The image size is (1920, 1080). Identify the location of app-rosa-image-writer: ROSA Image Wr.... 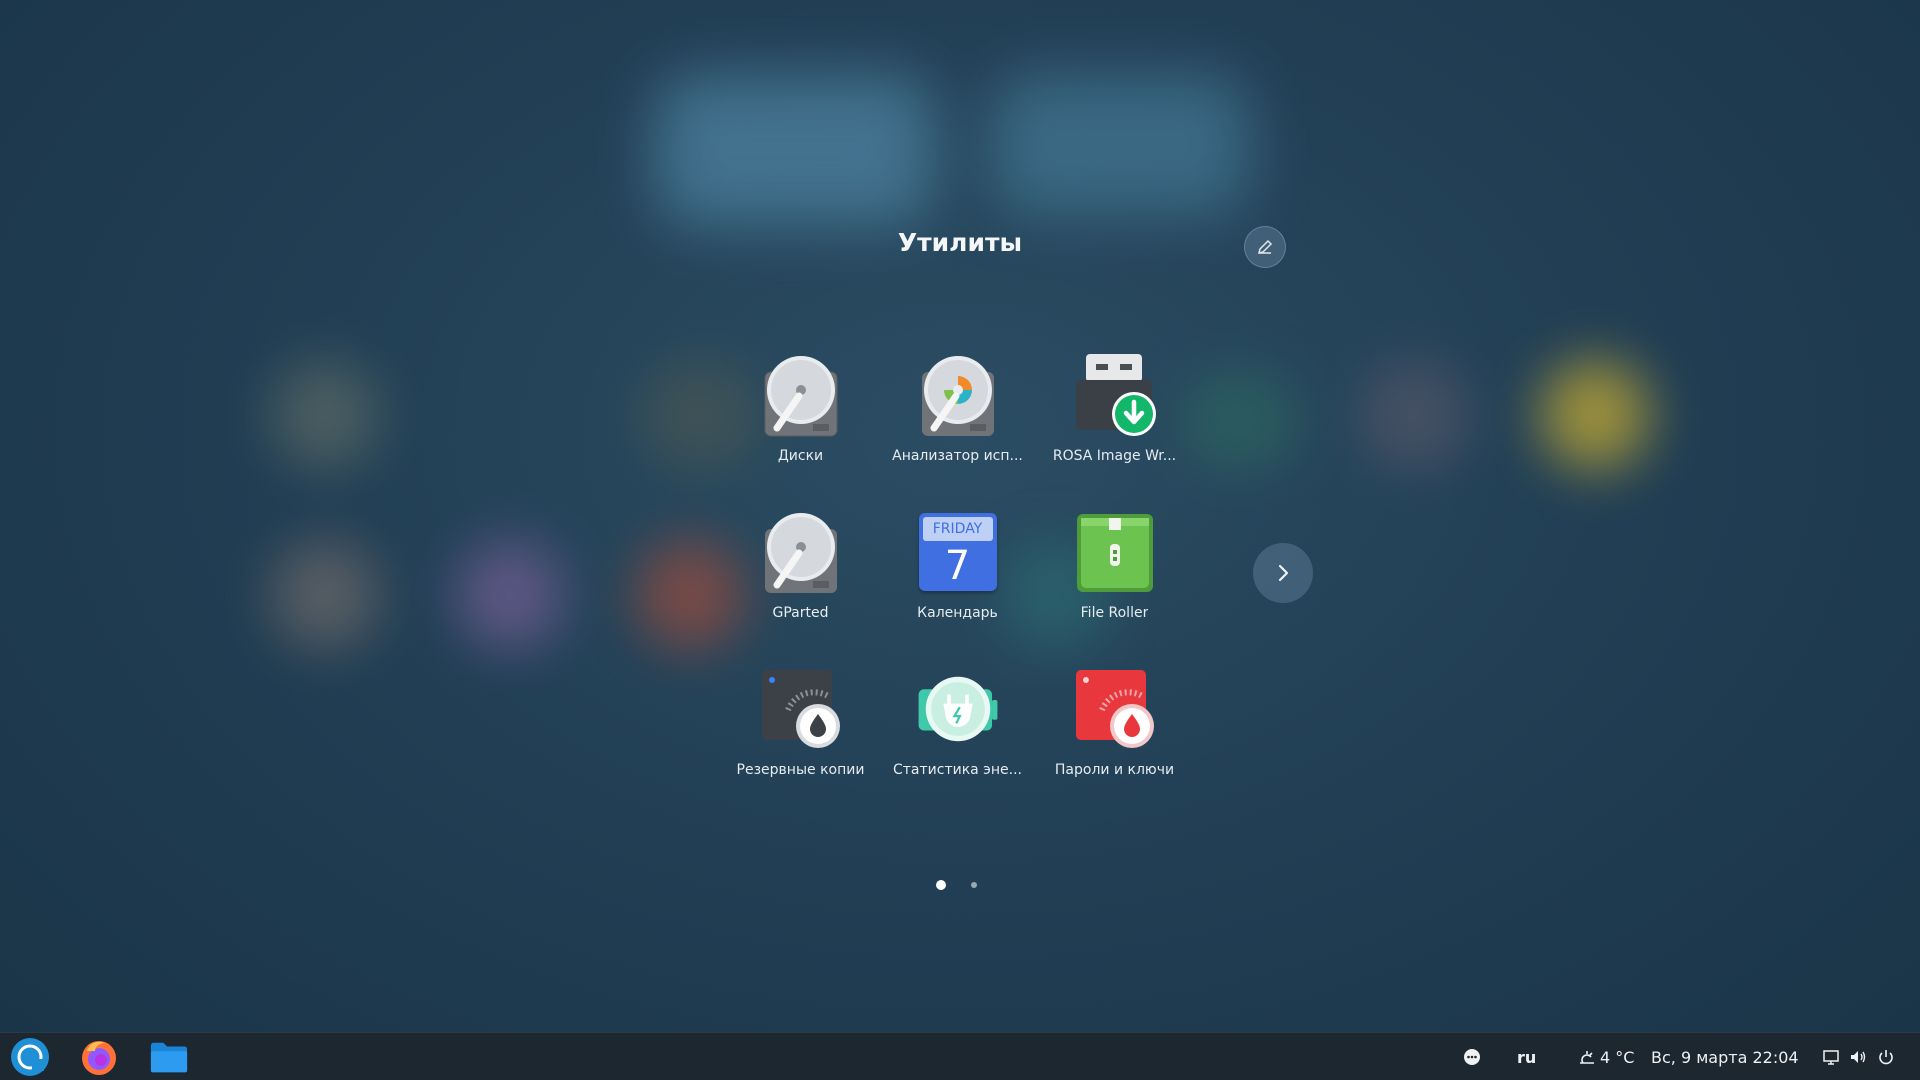
(1114, 430).